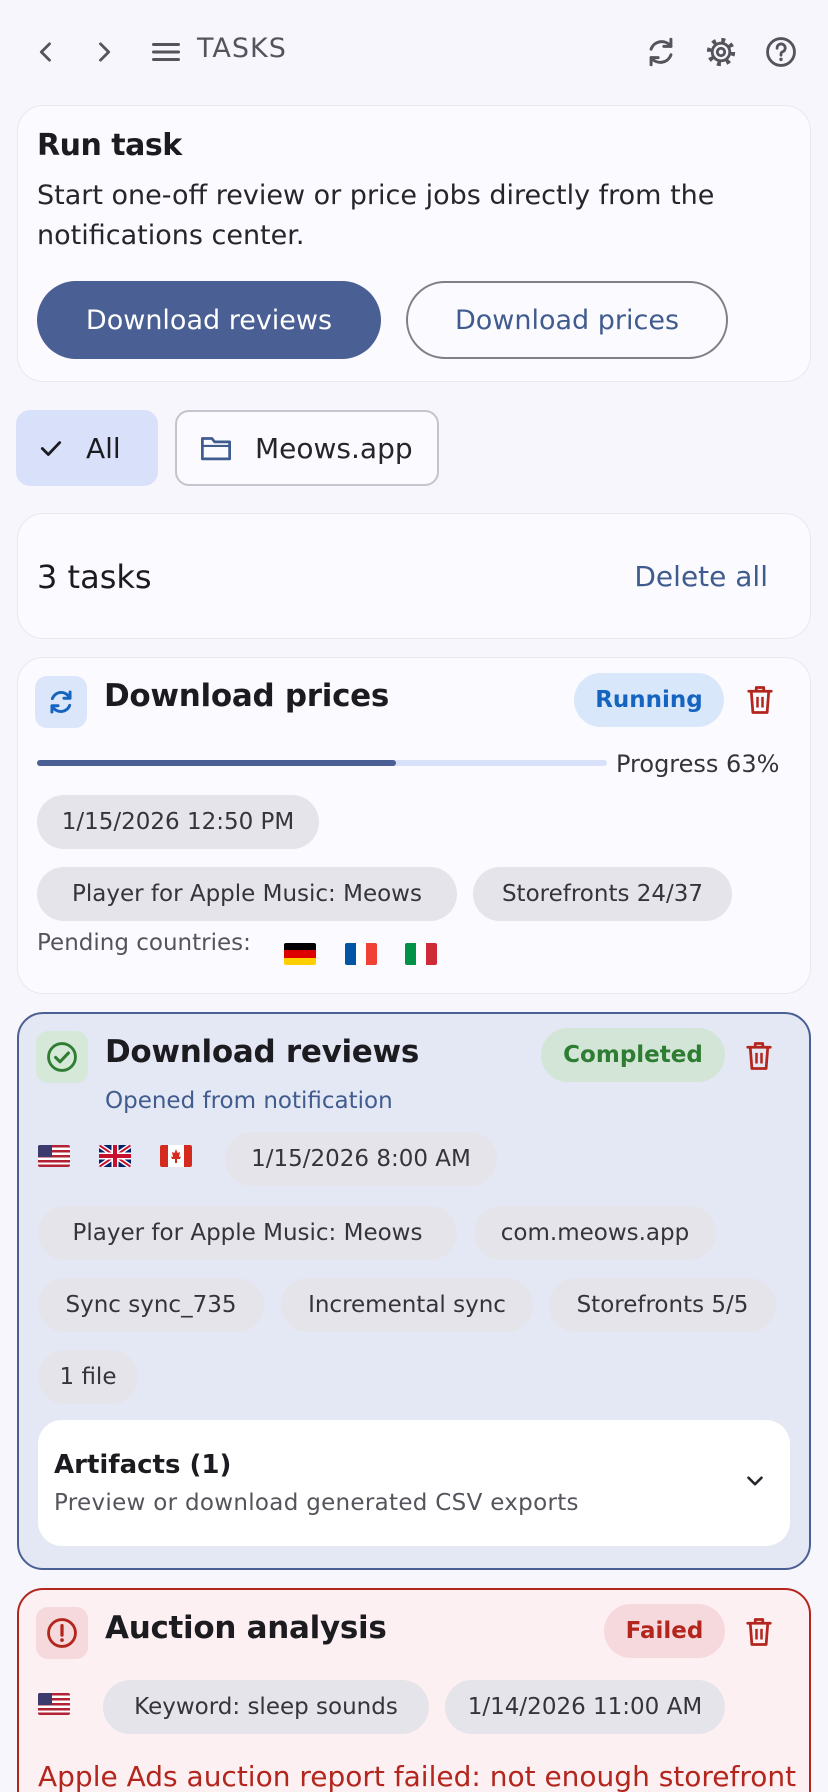 The height and width of the screenshot is (1792, 828). Describe the element at coordinates (698, 764) in the screenshot. I see `progress-label: Progress 63%` at that location.